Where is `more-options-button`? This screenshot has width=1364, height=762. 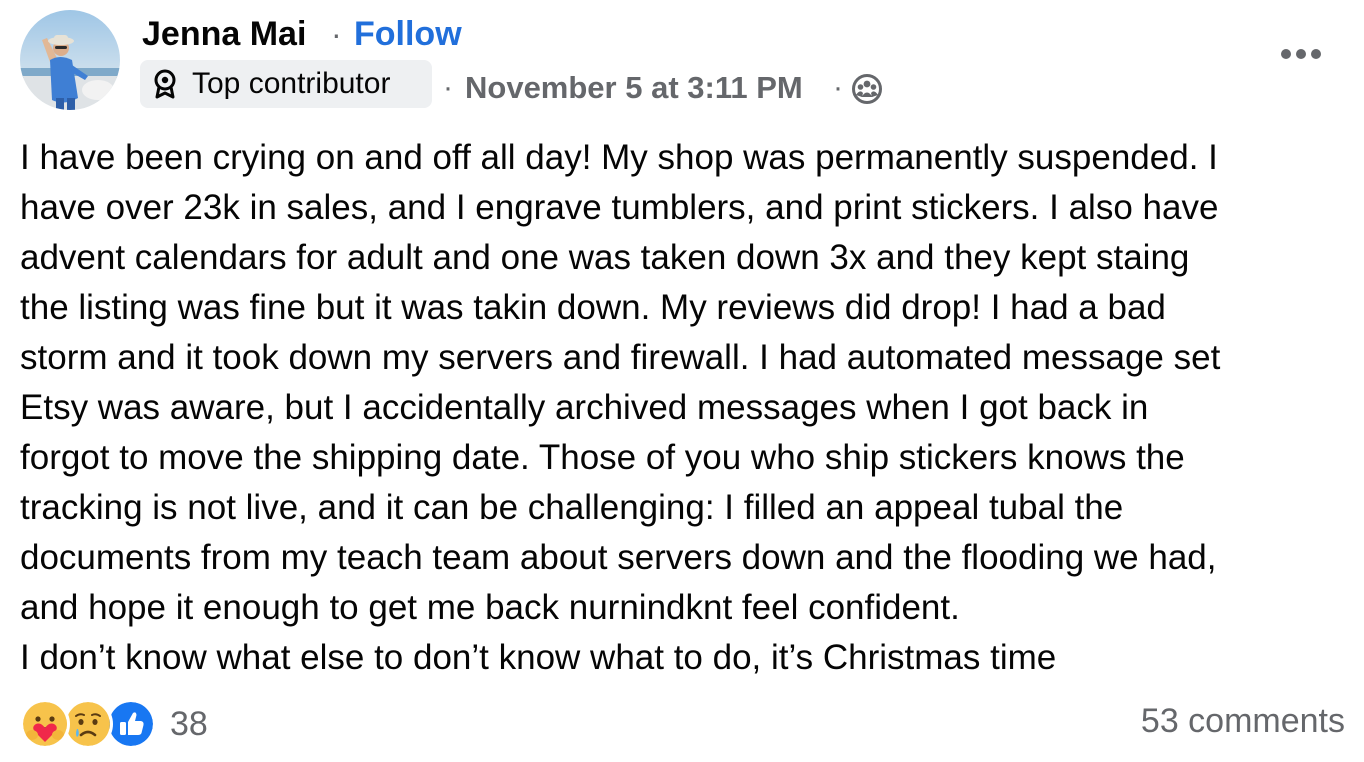
more-options-button is located at coordinates (1301, 54).